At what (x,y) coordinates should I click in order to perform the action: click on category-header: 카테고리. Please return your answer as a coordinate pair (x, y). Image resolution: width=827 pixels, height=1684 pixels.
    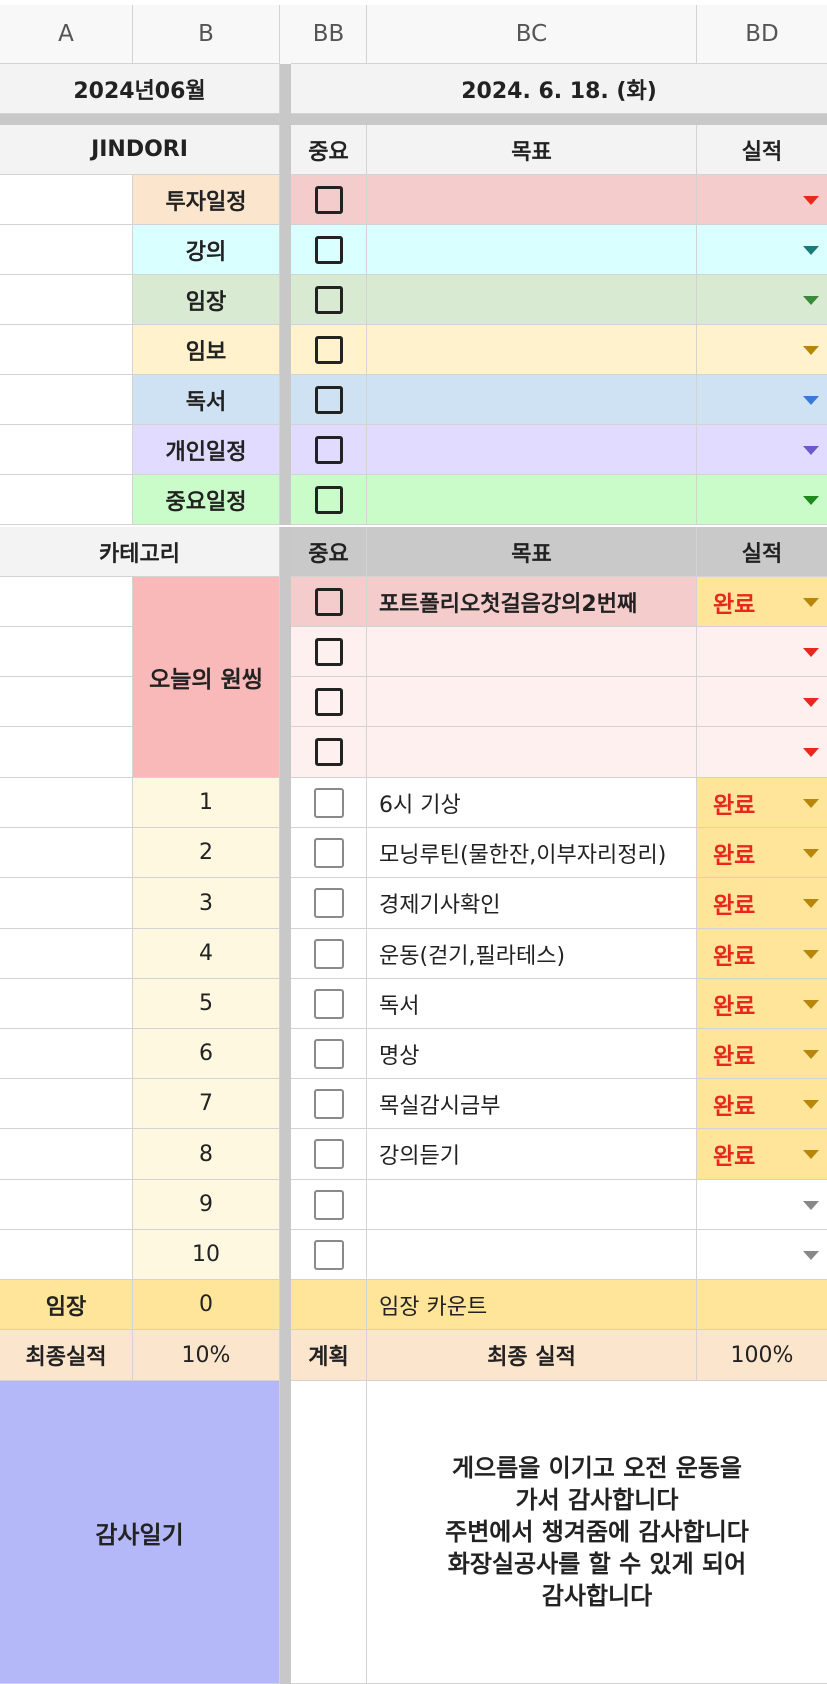
    Looking at the image, I should click on (140, 552).